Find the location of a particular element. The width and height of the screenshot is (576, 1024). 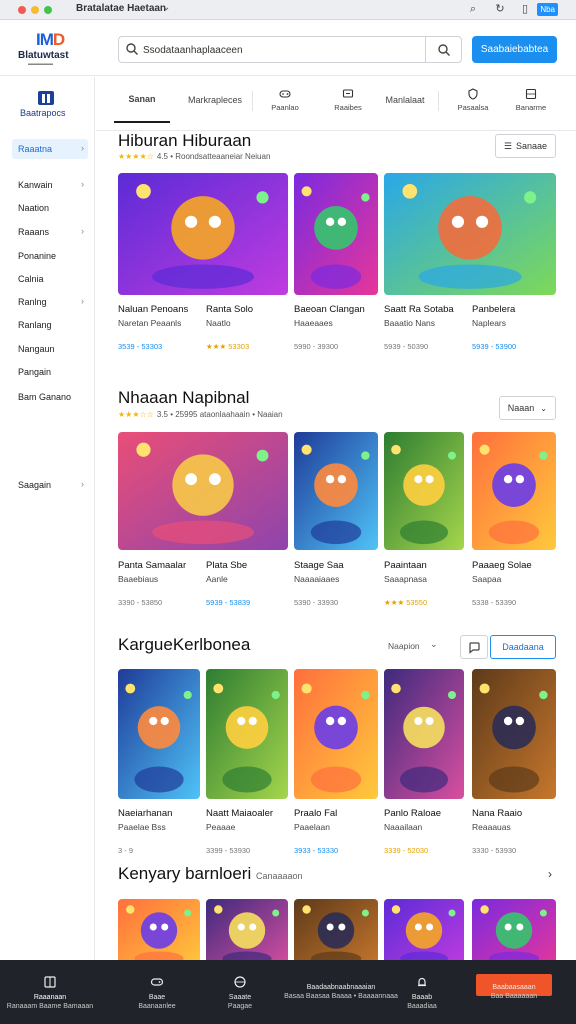

game-title: Praalo Fal is located at coordinates (336, 813).